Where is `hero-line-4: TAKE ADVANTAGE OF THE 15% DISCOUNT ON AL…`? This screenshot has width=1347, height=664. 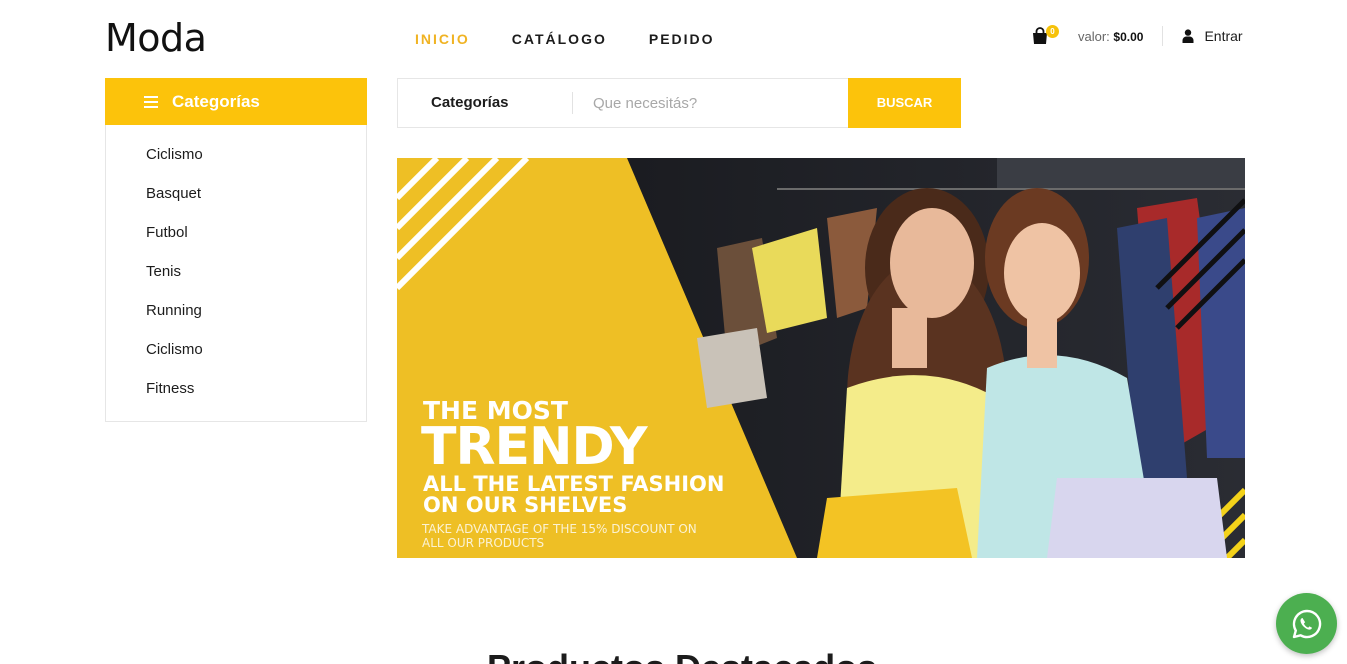 hero-line-4: TAKE ADVANTAGE OF THE 15% DISCOUNT ON AL… is located at coordinates (559, 536).